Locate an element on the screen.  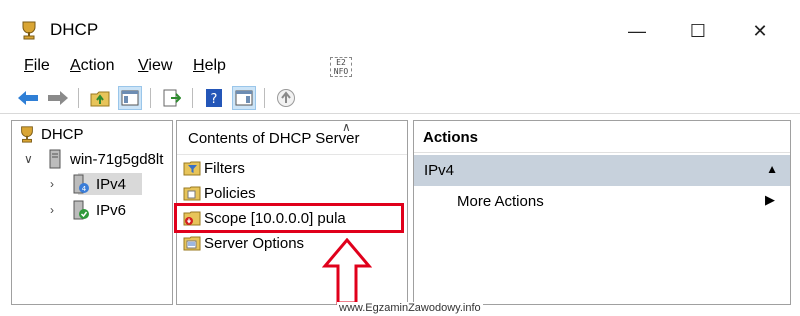
console-tree-pane: DHCP ∨ win-71g5gd8lt › 4 IPv4 › IPv6 is located at coordinates (92, 212).